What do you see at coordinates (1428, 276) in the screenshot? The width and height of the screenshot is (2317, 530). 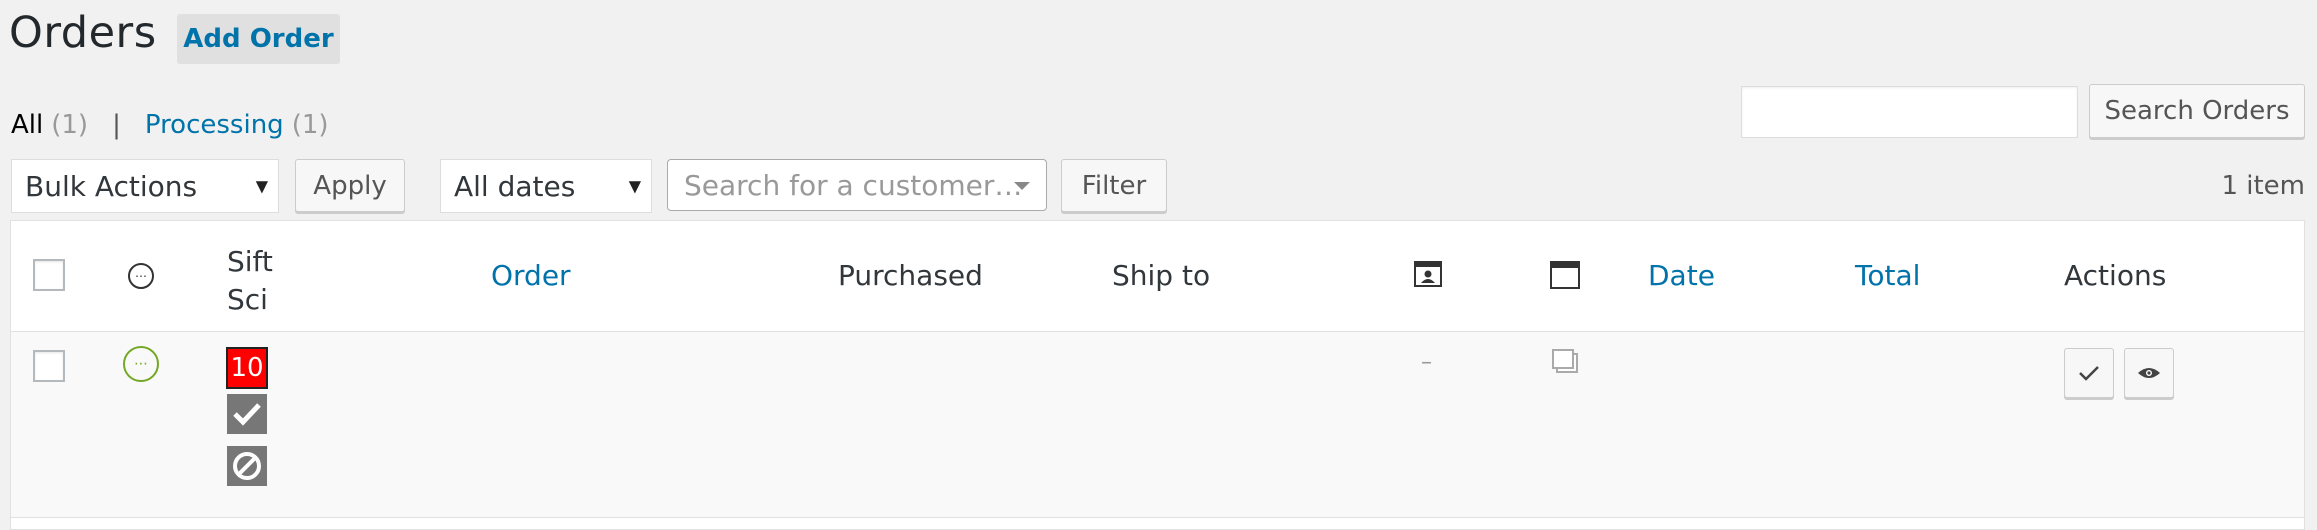 I see `customer-message-icon` at bounding box center [1428, 276].